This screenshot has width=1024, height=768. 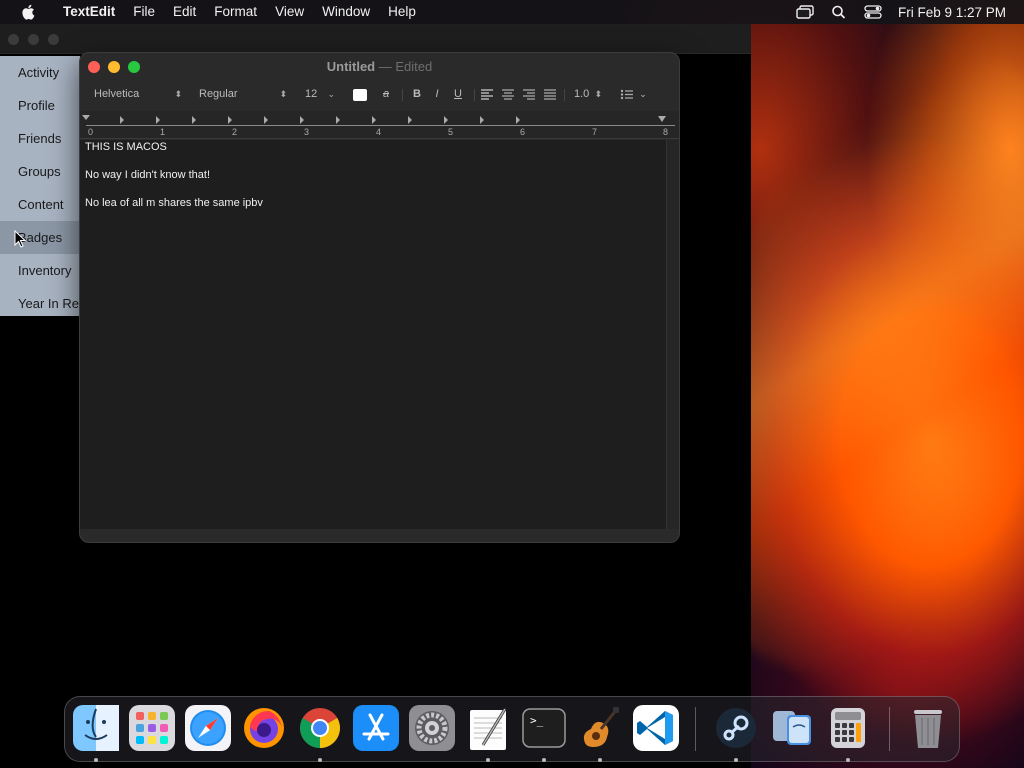 What do you see at coordinates (40, 138) in the screenshot?
I see `sidebar-item-friends: Friends` at bounding box center [40, 138].